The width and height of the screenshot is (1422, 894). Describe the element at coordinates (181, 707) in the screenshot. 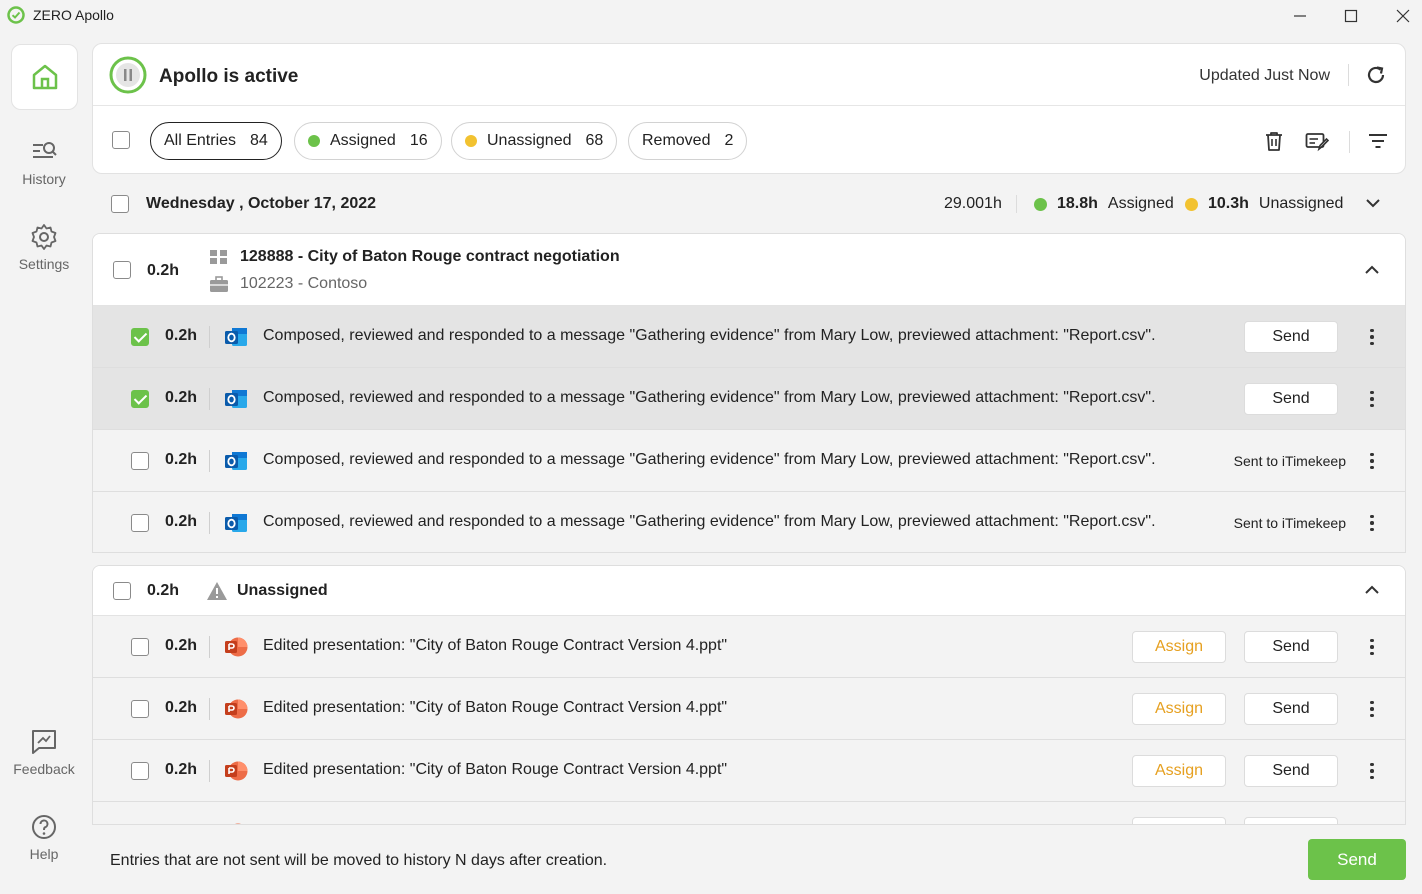

I see `entry-hours: 0.2h` at that location.